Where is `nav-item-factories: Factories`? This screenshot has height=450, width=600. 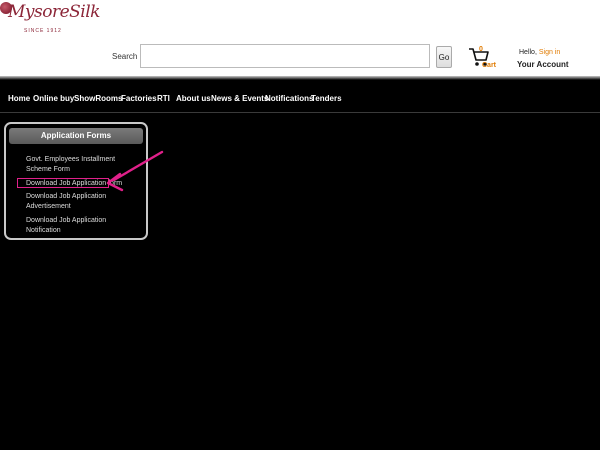
nav-item-factories: Factories is located at coordinates (139, 98).